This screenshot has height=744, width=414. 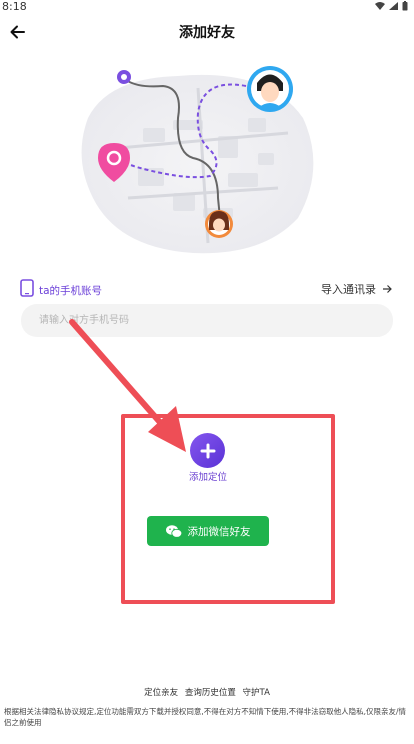 I want to click on add-location-button, so click(x=207, y=450).